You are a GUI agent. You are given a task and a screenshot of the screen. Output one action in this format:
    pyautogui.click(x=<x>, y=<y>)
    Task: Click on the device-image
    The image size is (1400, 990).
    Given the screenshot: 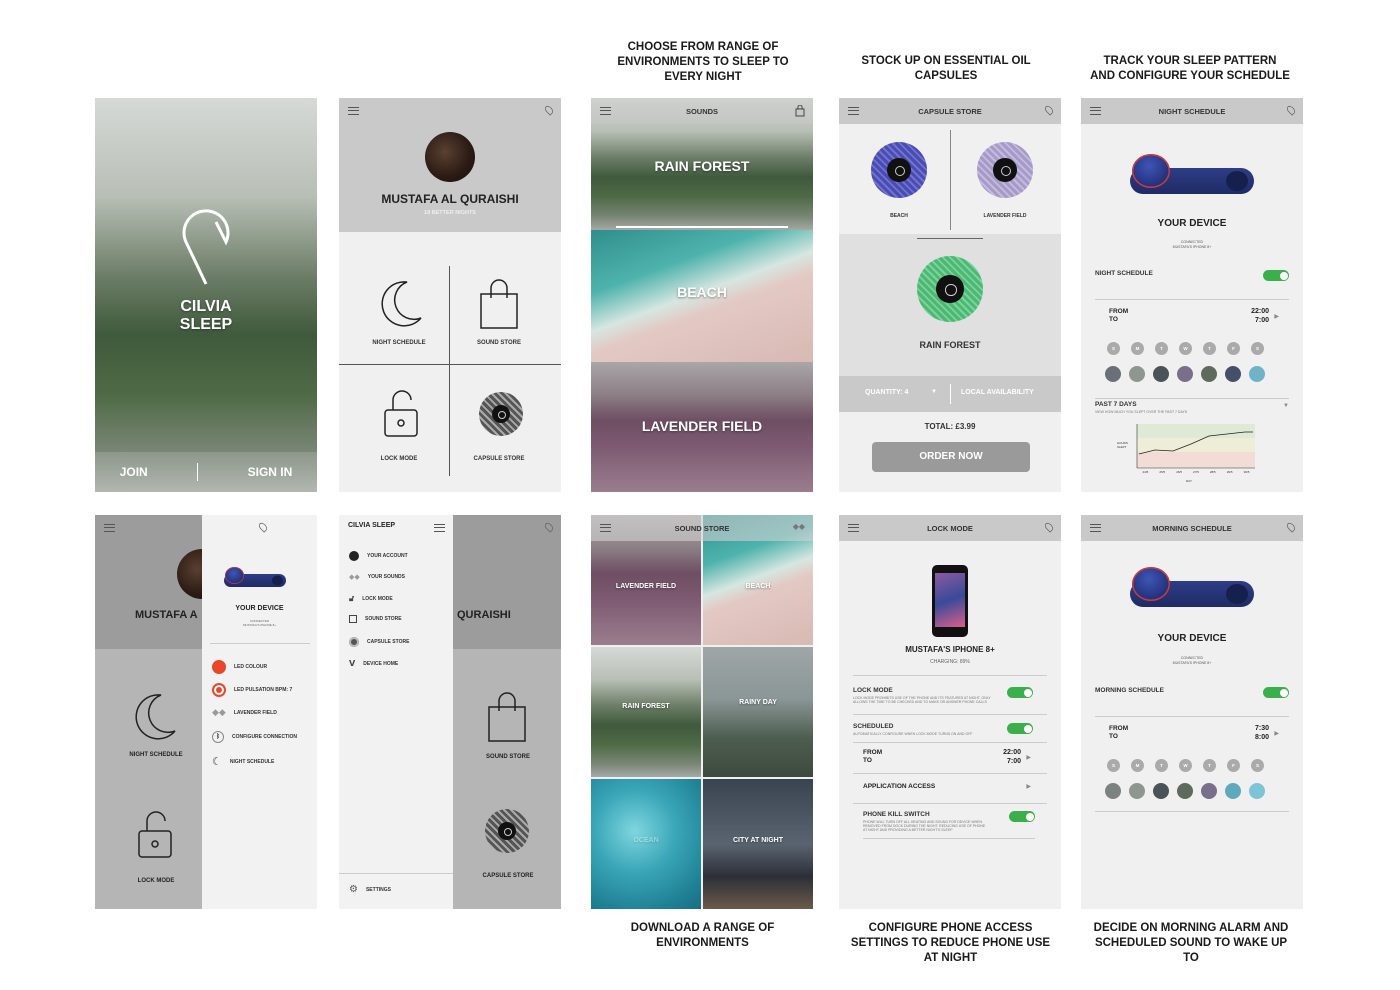 What is the action you would take?
    pyautogui.click(x=1192, y=174)
    